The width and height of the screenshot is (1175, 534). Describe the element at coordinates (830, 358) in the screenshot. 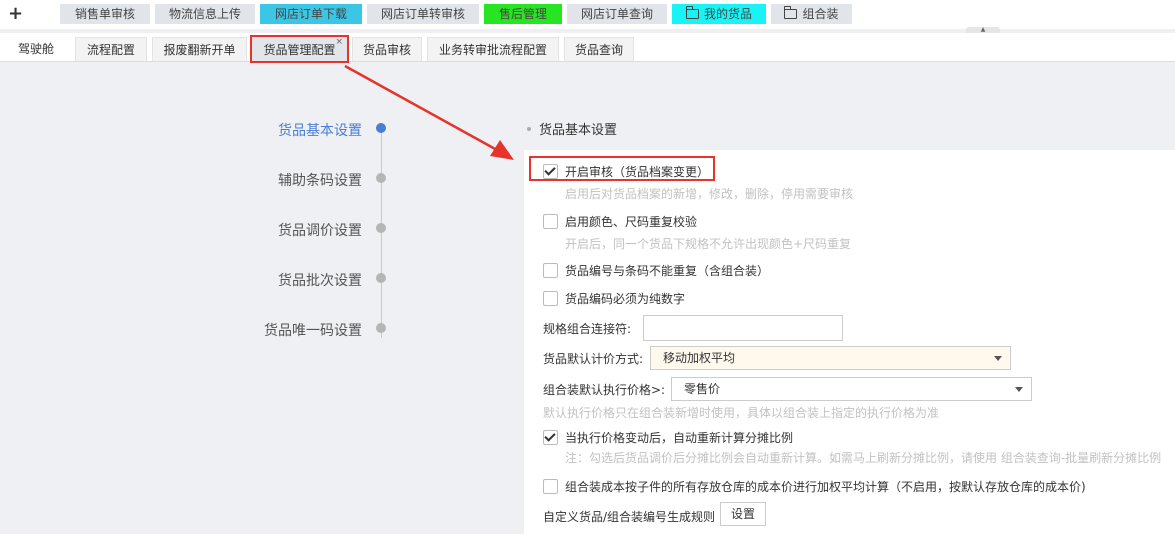

I see `pricing-method-select: 移动加权平均` at that location.